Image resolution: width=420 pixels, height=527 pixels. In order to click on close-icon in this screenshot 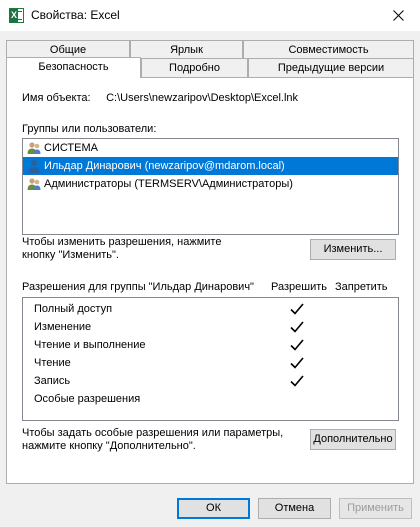, I will do `click(398, 15)`.